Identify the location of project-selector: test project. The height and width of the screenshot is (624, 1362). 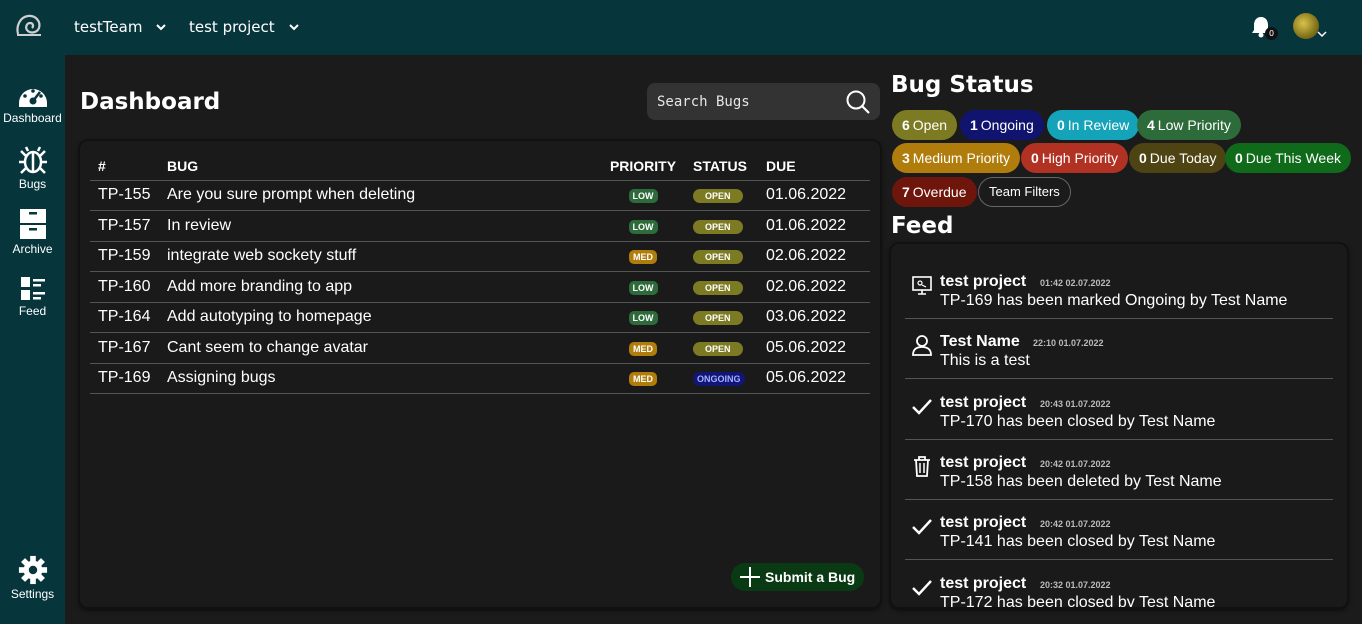
(244, 27).